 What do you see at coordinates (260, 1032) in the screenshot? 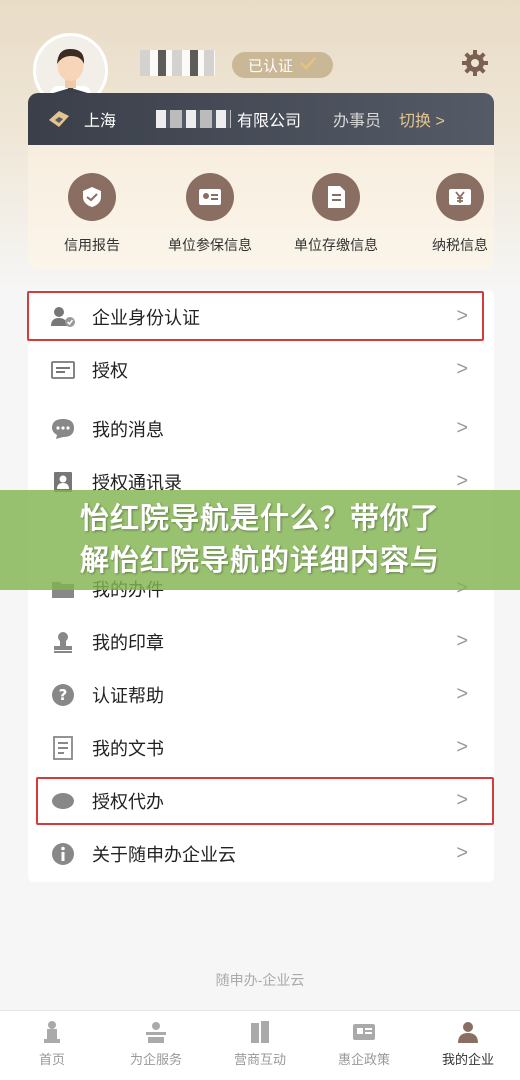
I see `interaction-icon` at bounding box center [260, 1032].